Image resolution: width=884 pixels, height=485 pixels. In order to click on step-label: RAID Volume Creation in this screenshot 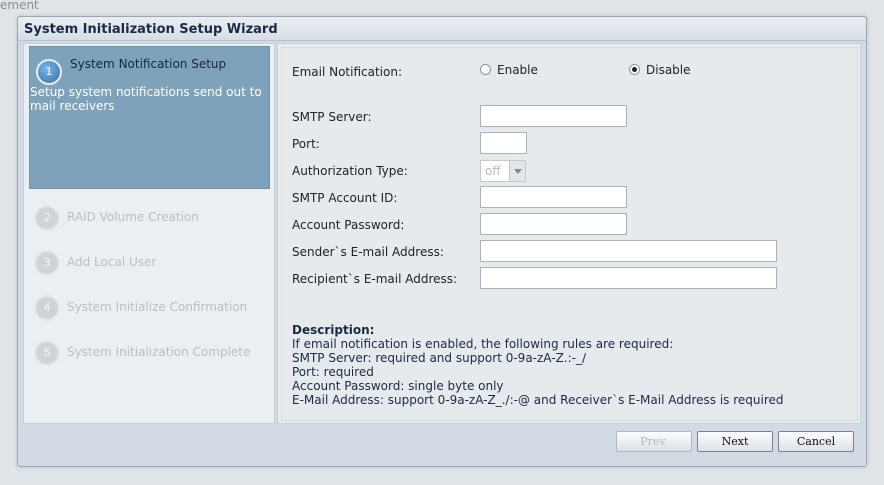, I will do `click(133, 217)`.